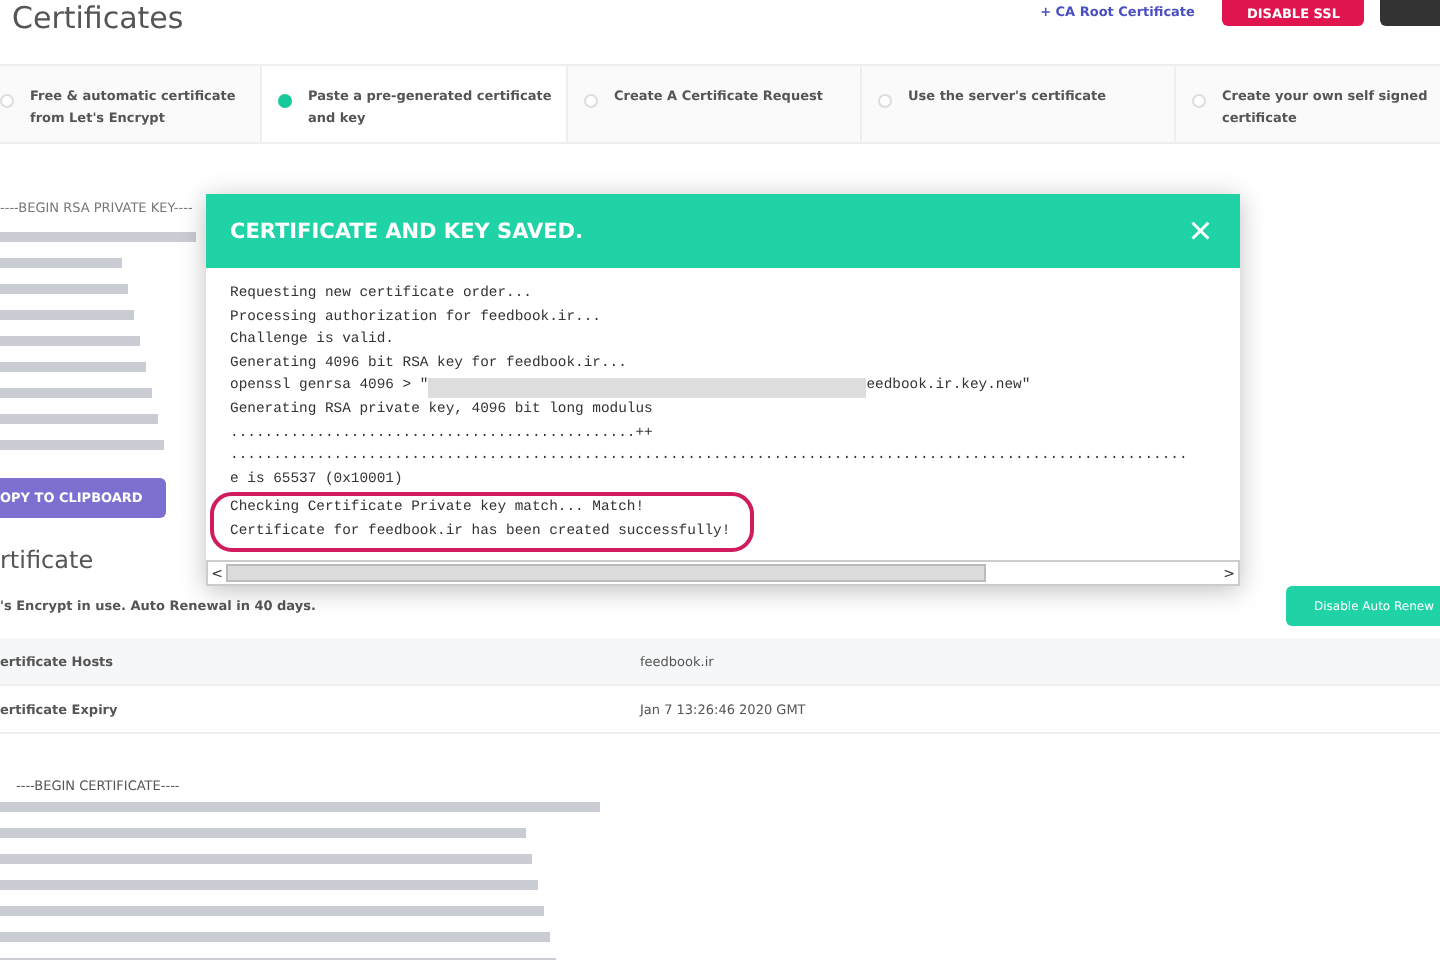 This screenshot has width=1440, height=960. What do you see at coordinates (47, 560) in the screenshot?
I see `section-heading: rtificate` at bounding box center [47, 560].